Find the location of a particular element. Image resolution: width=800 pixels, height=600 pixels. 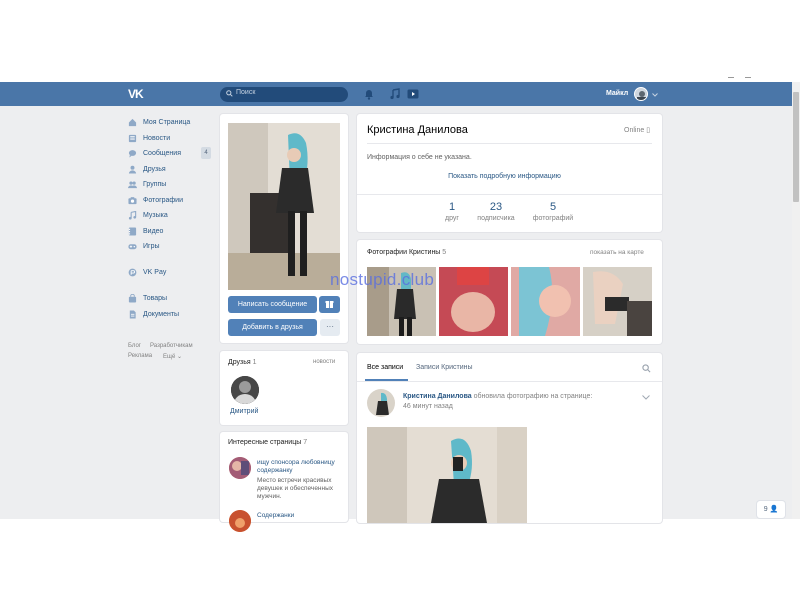

stat-photos: 5 фотографий is located at coordinates (553, 211).